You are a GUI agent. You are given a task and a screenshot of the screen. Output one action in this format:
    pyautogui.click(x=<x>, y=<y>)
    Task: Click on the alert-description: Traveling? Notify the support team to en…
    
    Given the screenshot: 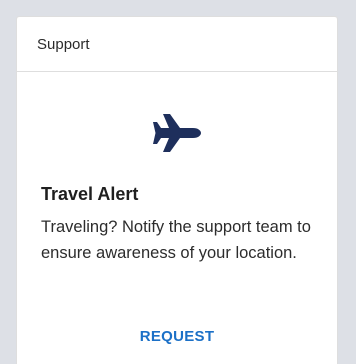 What is the action you would take?
    pyautogui.click(x=176, y=240)
    